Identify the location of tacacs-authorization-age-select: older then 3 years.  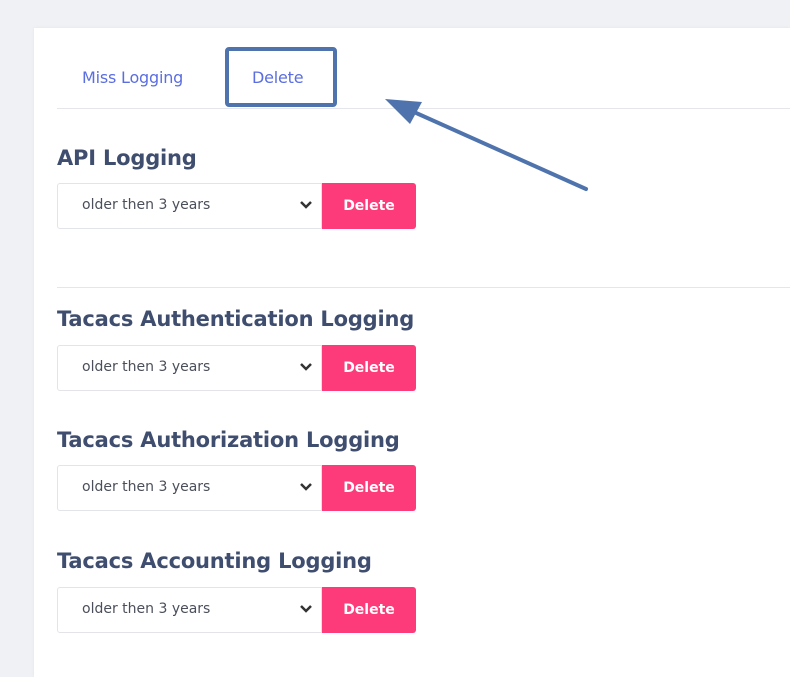
(189, 488).